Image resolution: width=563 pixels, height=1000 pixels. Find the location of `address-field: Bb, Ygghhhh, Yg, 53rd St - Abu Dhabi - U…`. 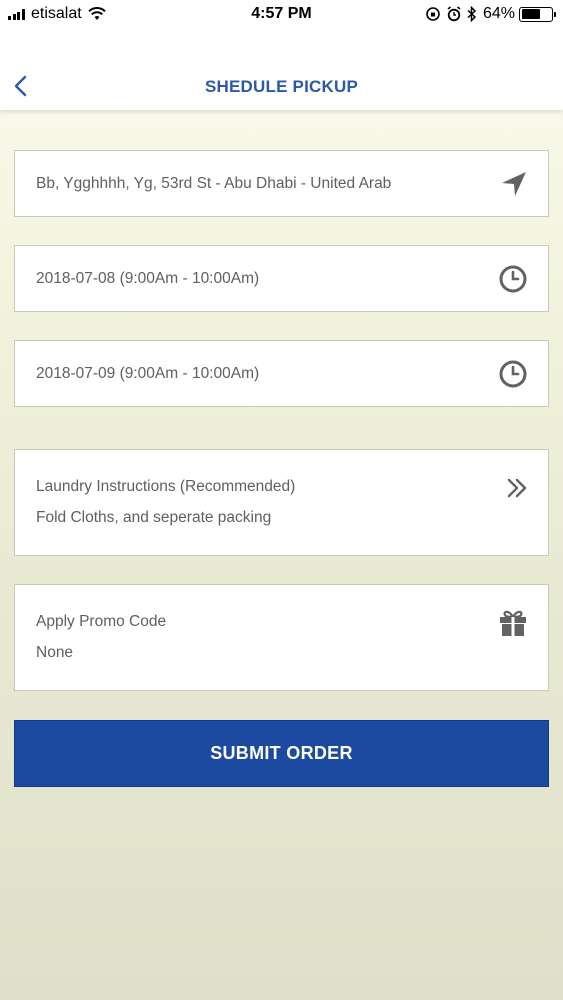

address-field: Bb, Ygghhhh, Yg, 53rd St - Abu Dhabi - U… is located at coordinates (281, 183).